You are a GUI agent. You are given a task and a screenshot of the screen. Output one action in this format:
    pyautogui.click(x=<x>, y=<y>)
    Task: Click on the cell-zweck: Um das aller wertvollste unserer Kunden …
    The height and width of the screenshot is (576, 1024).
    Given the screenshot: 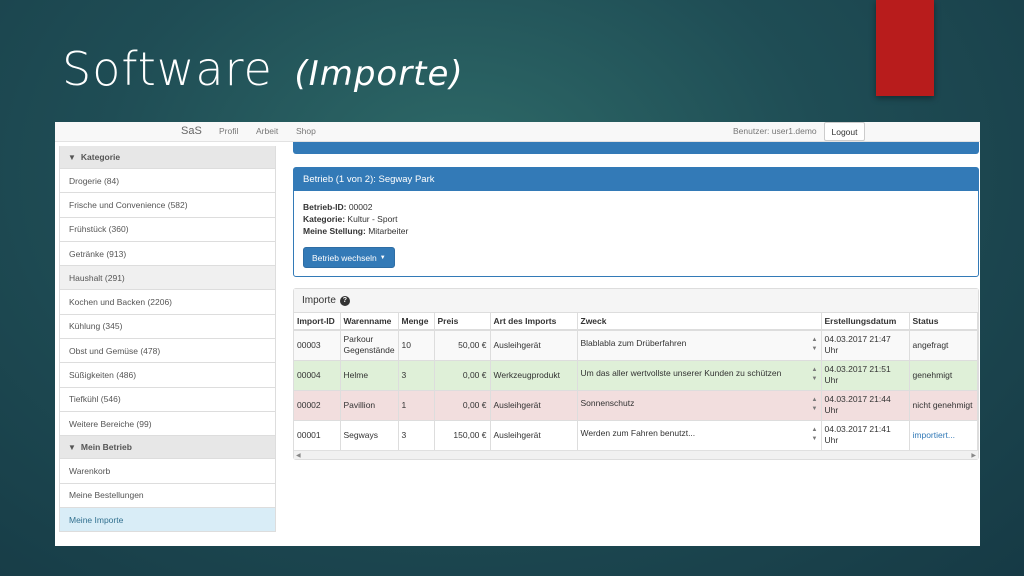 What is the action you would take?
    pyautogui.click(x=699, y=374)
    